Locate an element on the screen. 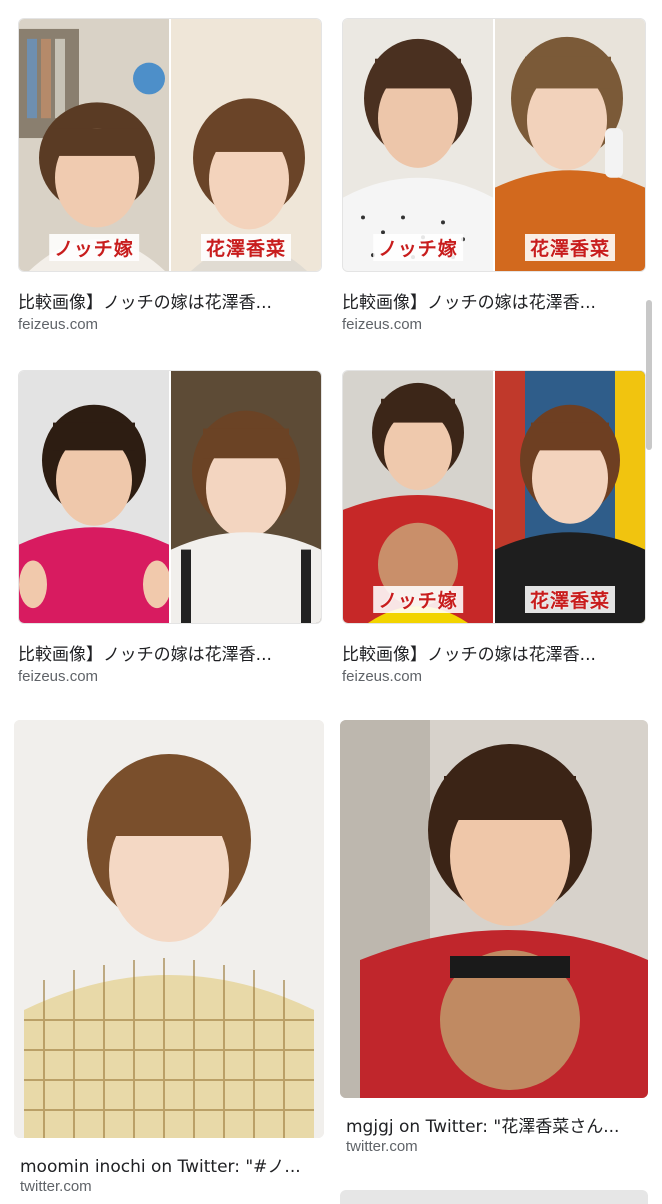 Image resolution: width=662 pixels, height=1204 pixels. thumbnail-panel-right is located at coordinates (246, 497).